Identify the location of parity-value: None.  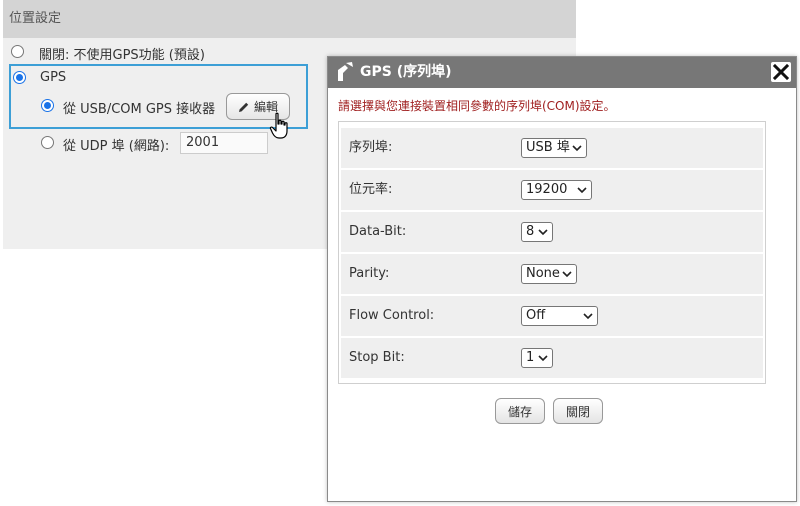
(543, 273).